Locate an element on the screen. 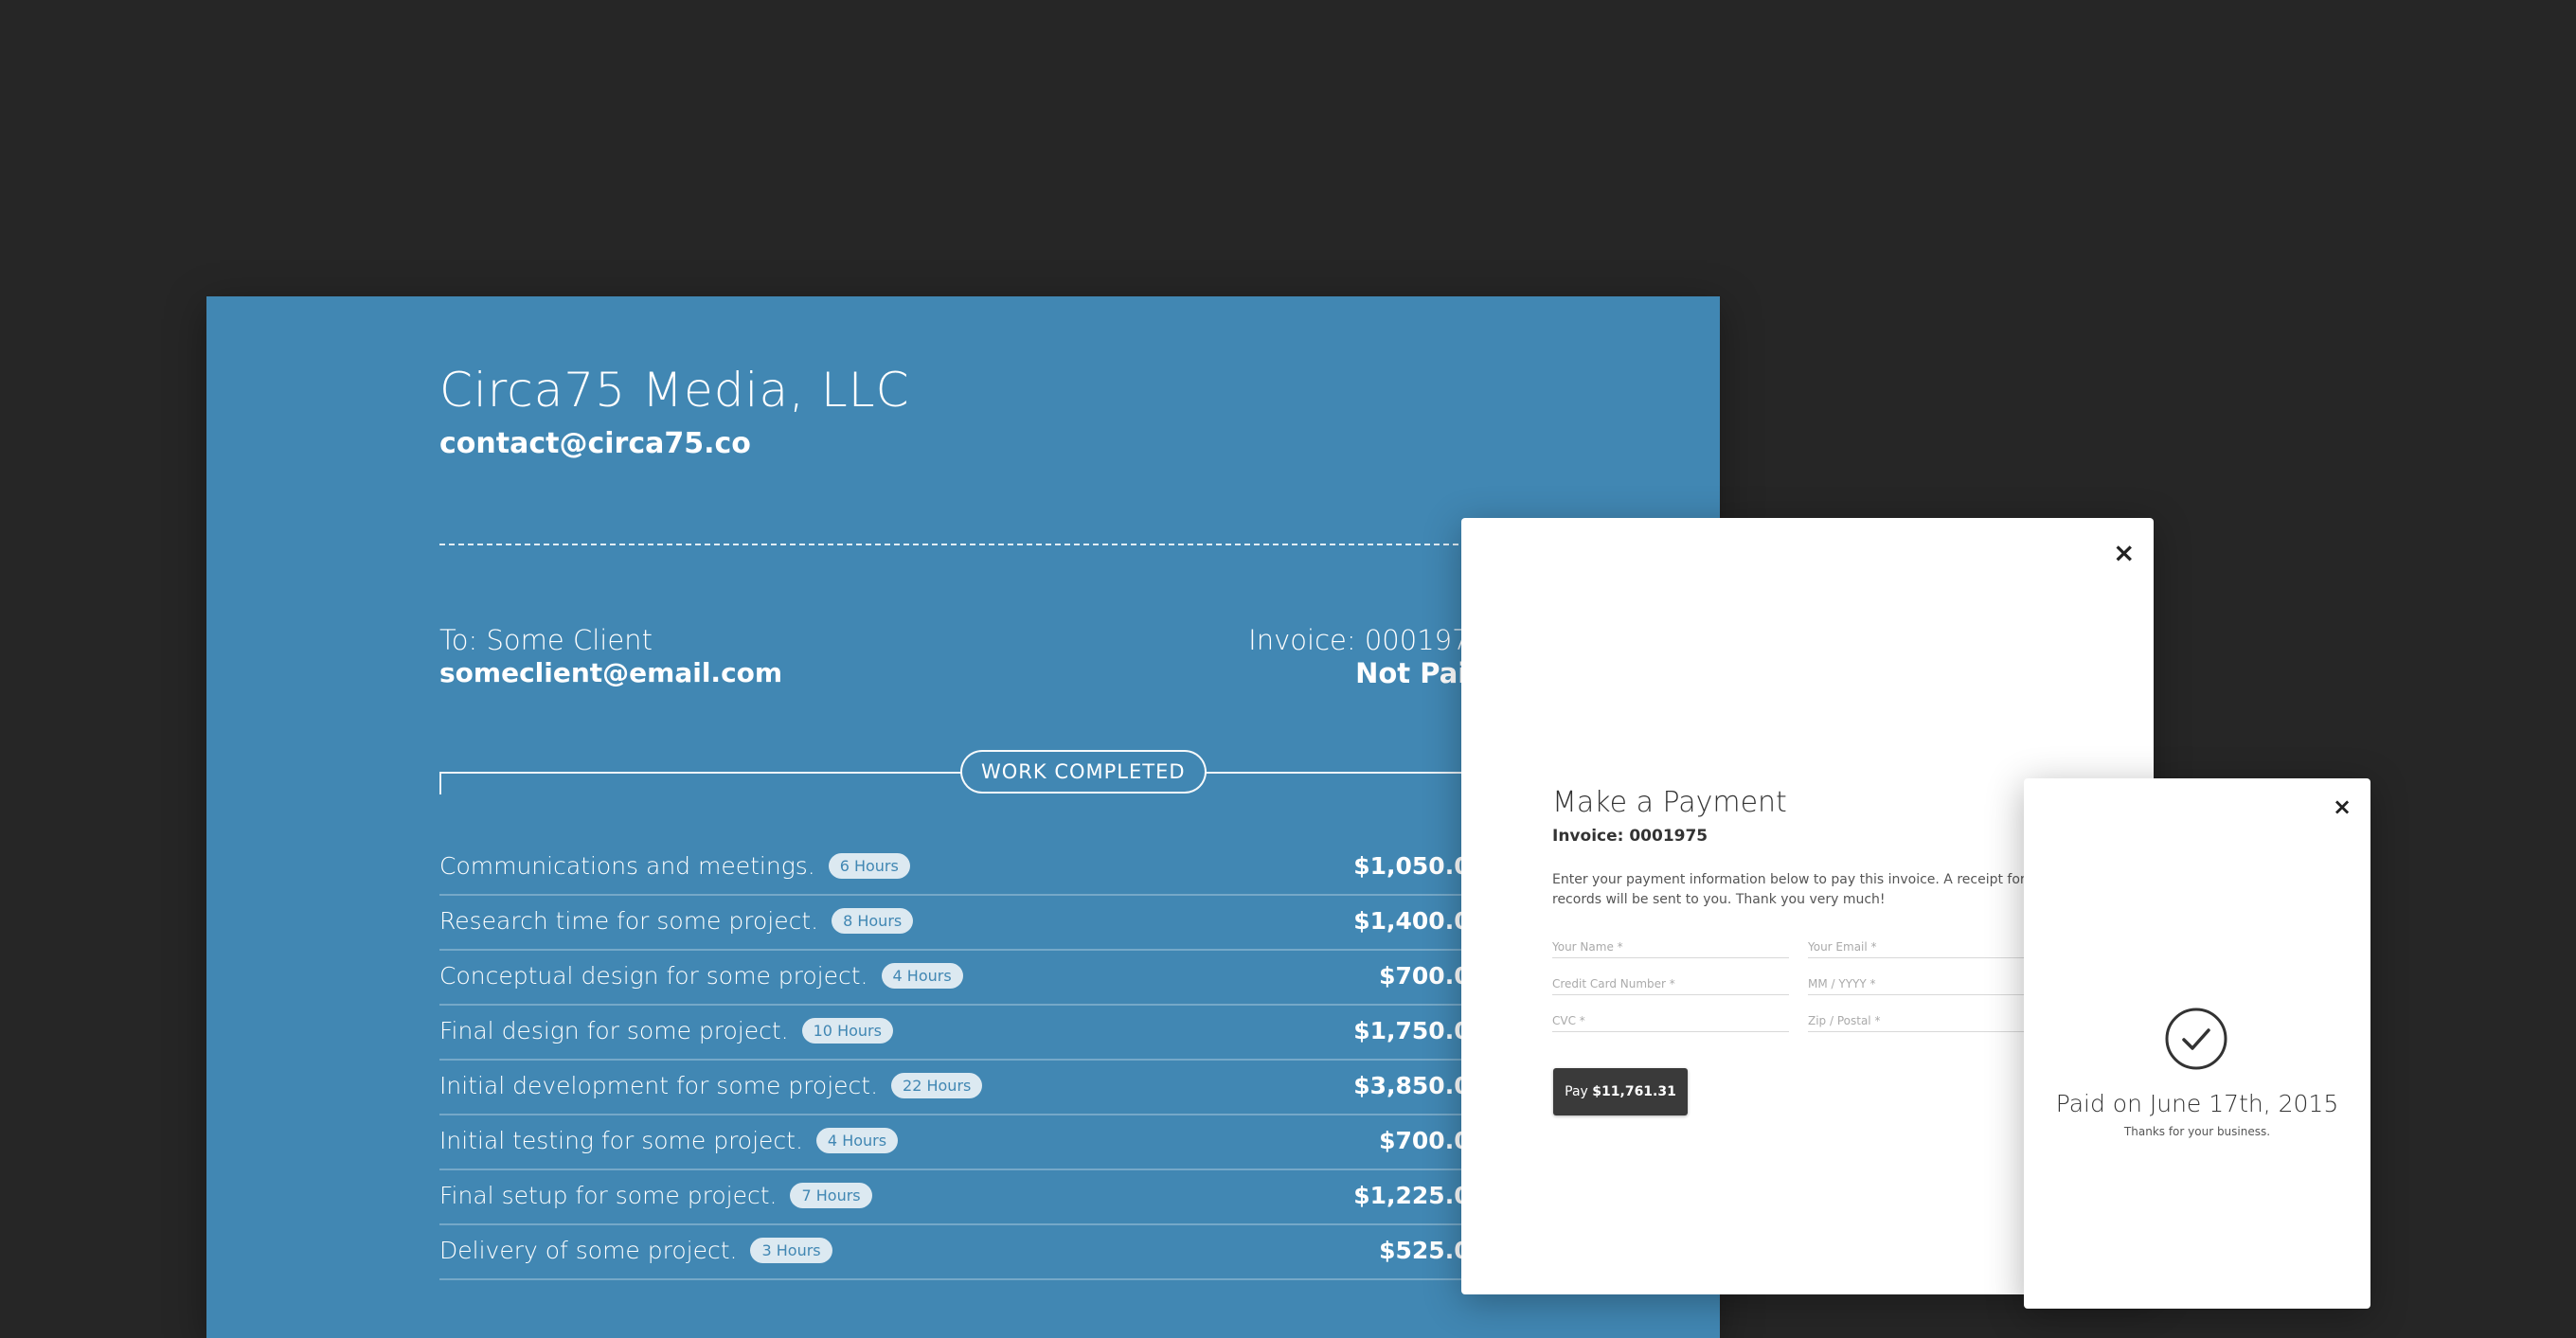 The width and height of the screenshot is (2576, 1338). invoice-number: Invoice: 0001975 is located at coordinates (1367, 640).